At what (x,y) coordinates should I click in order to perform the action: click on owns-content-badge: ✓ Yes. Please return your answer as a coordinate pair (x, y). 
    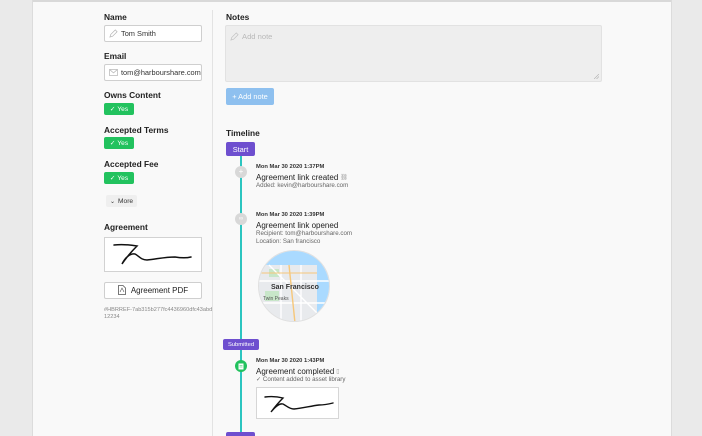
    Looking at the image, I should click on (119, 109).